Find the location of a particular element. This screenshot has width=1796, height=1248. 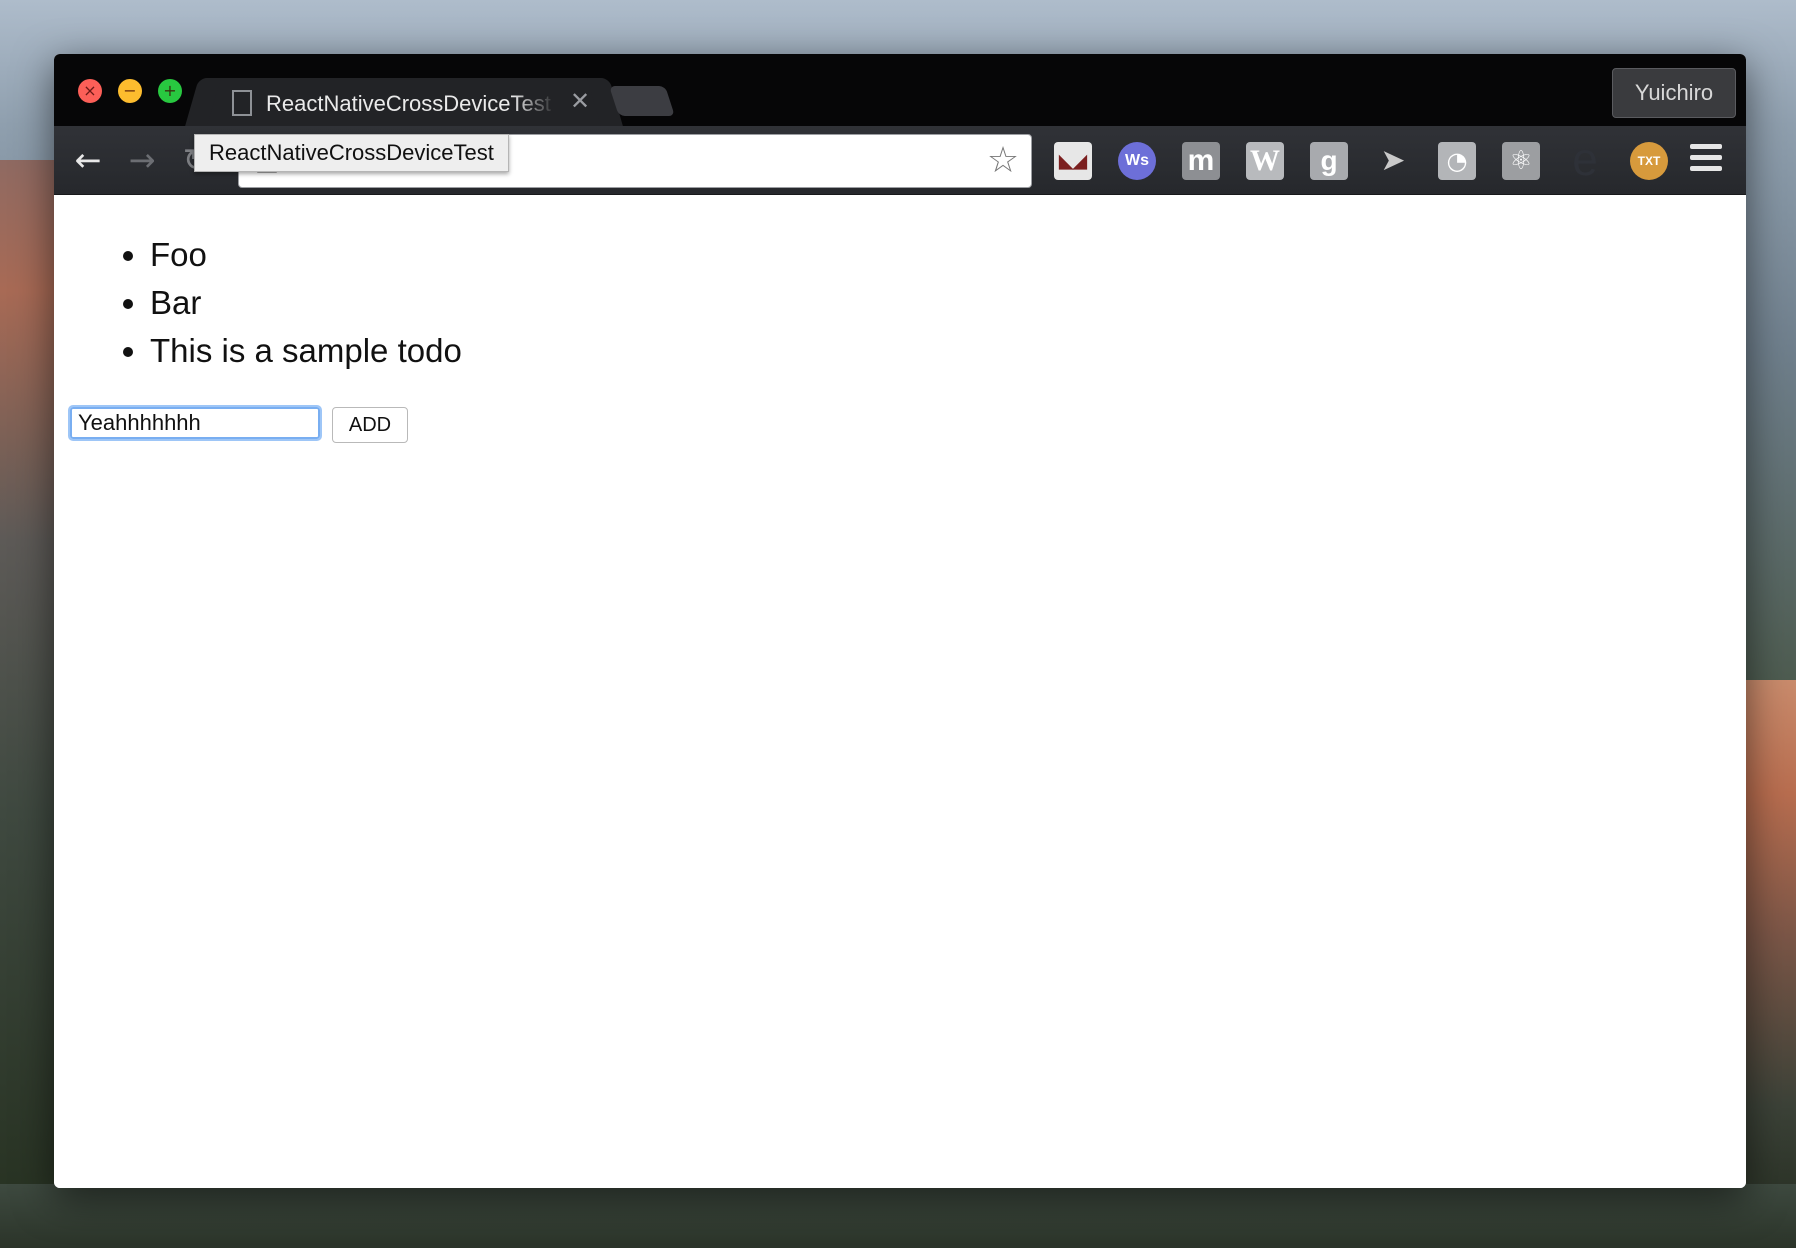

txt-extension-icon: TXT is located at coordinates (1649, 161).